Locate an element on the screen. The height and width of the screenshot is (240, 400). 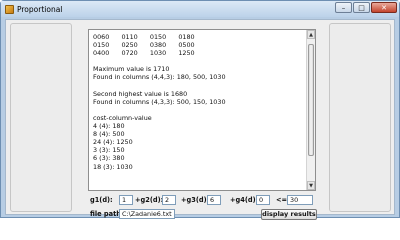
results-line: Found in columns (4,4,3): 180, 500, 1030 is located at coordinates (159, 77).